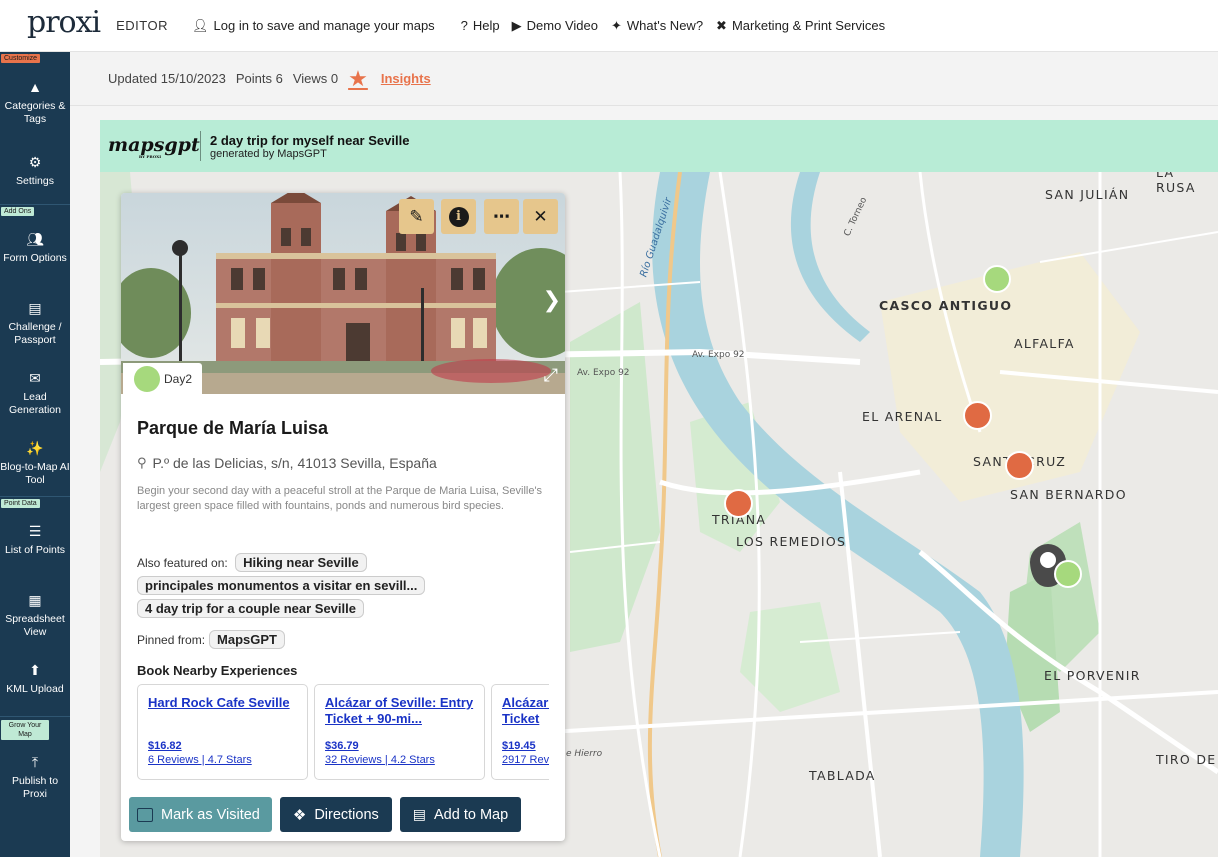  I want to click on sidebar-item-label: Form Options, so click(35, 258).